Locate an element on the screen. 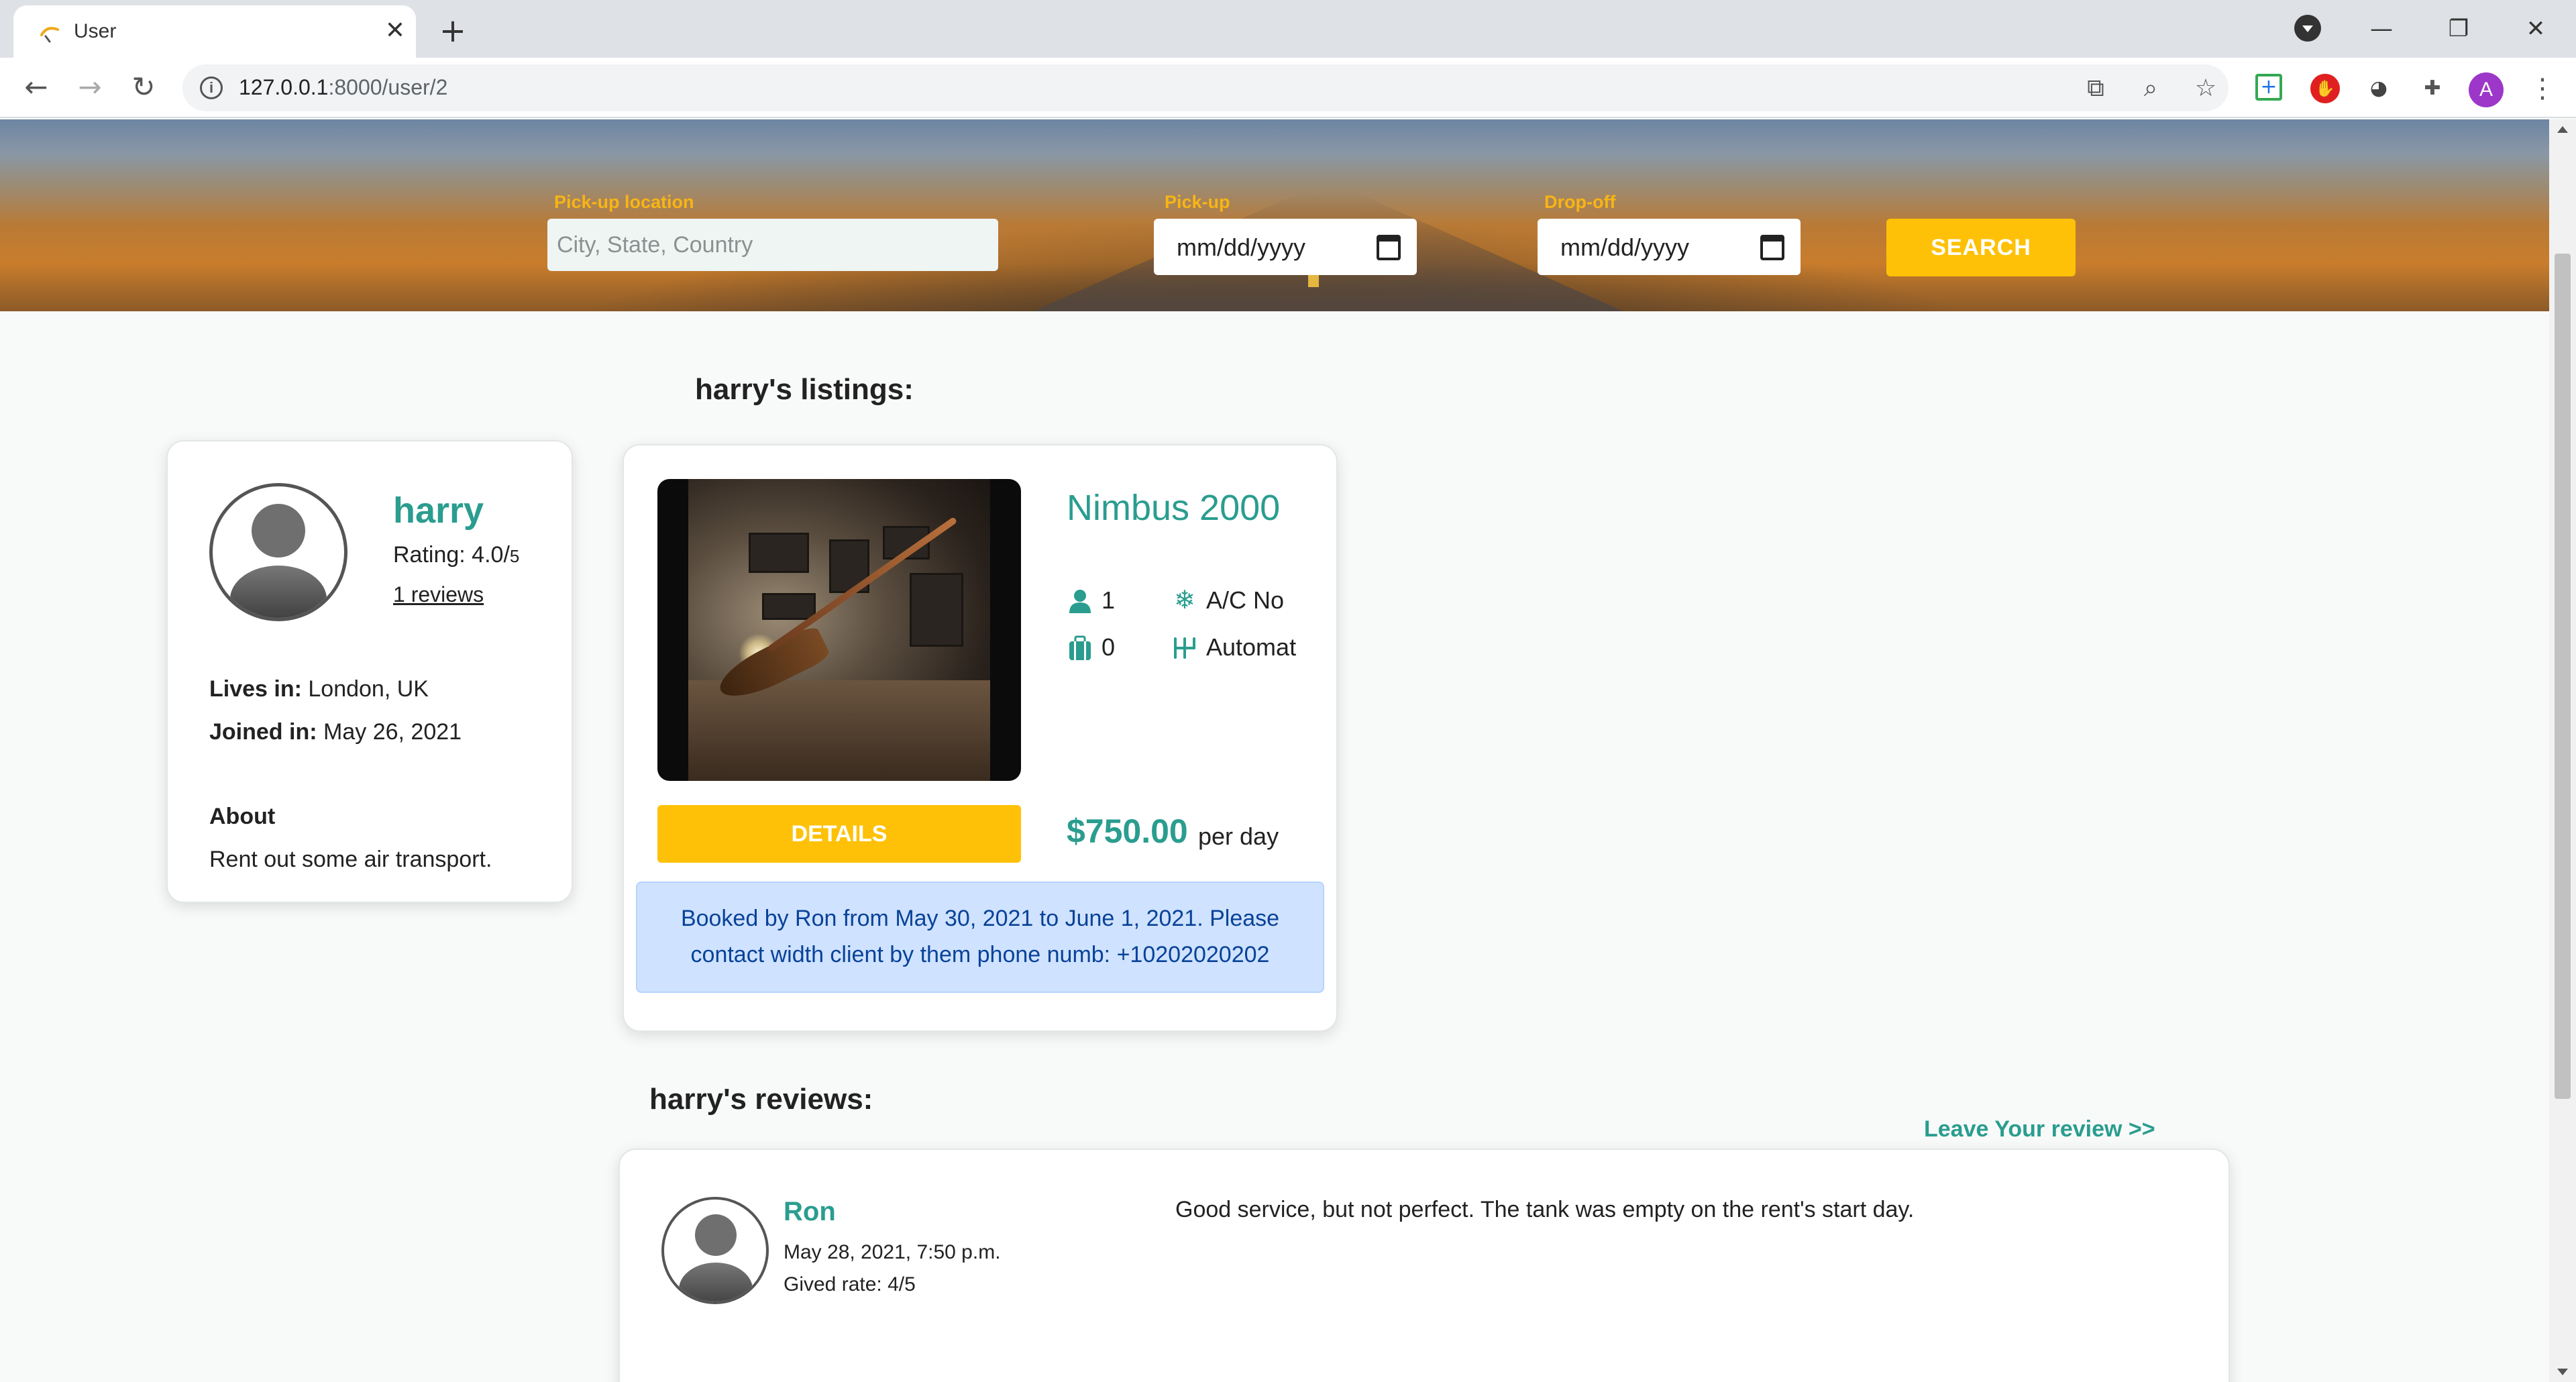 The height and width of the screenshot is (1382, 2576). pickup-date-label: Pick-up is located at coordinates (1197, 202).